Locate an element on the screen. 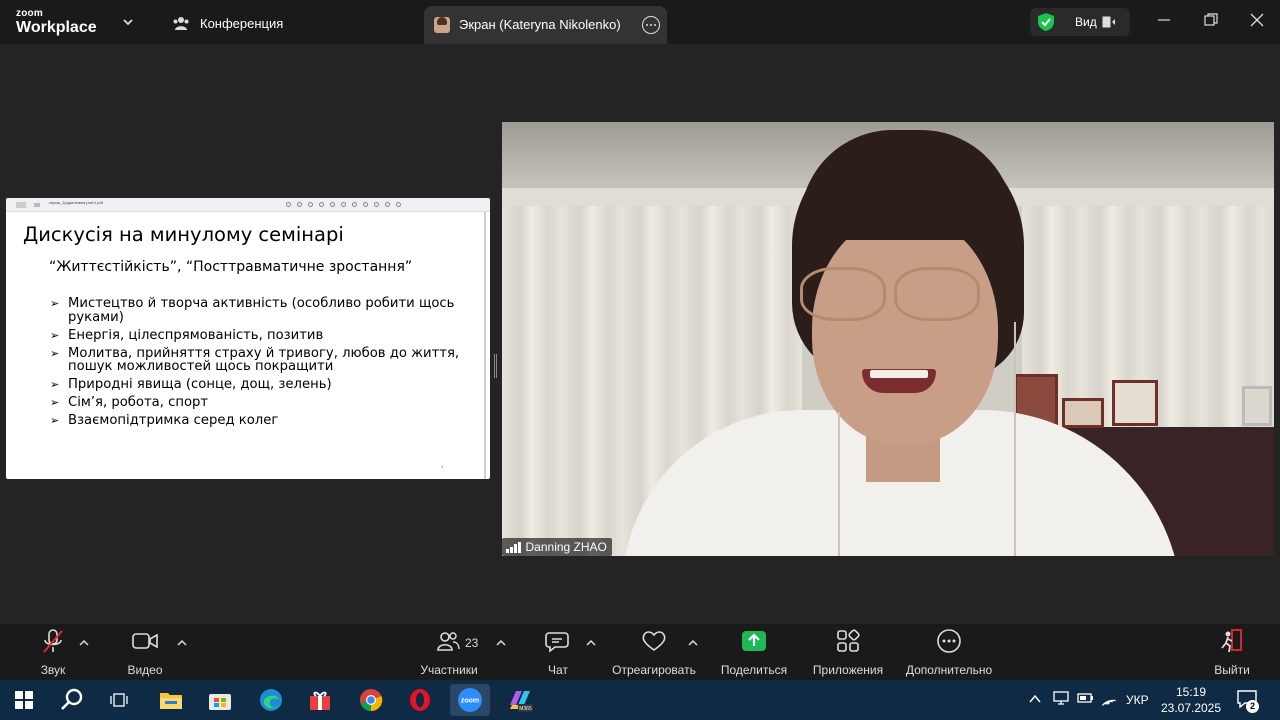 Image resolution: width=1280 pixels, height=720 pixels. svg-text: zoom is located at coordinates (470, 701).